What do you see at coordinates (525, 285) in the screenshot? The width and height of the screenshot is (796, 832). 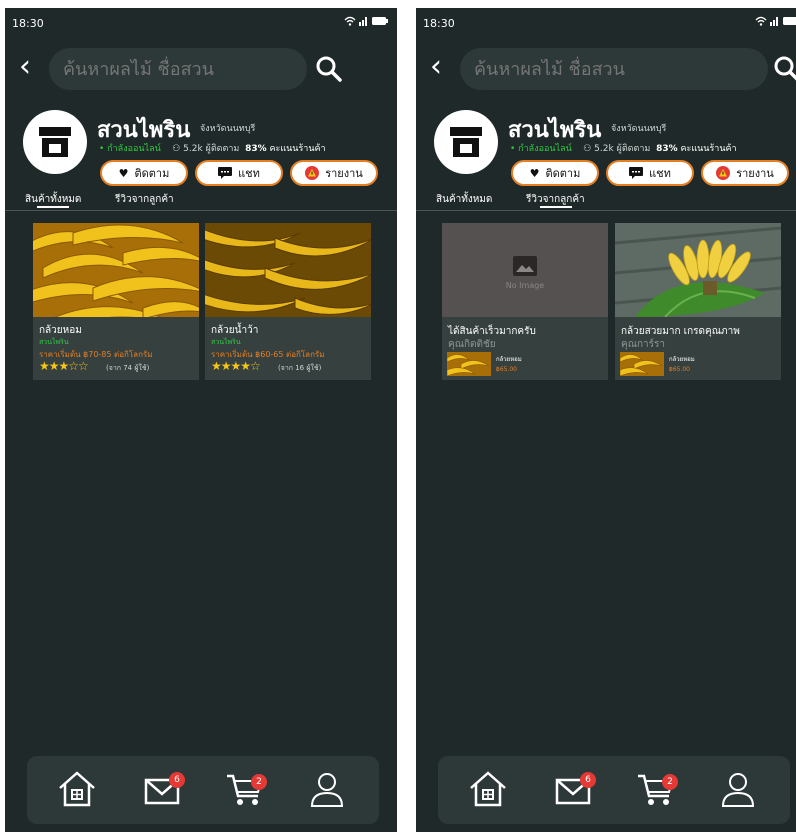 I see `no-image-label: No Image` at bounding box center [525, 285].